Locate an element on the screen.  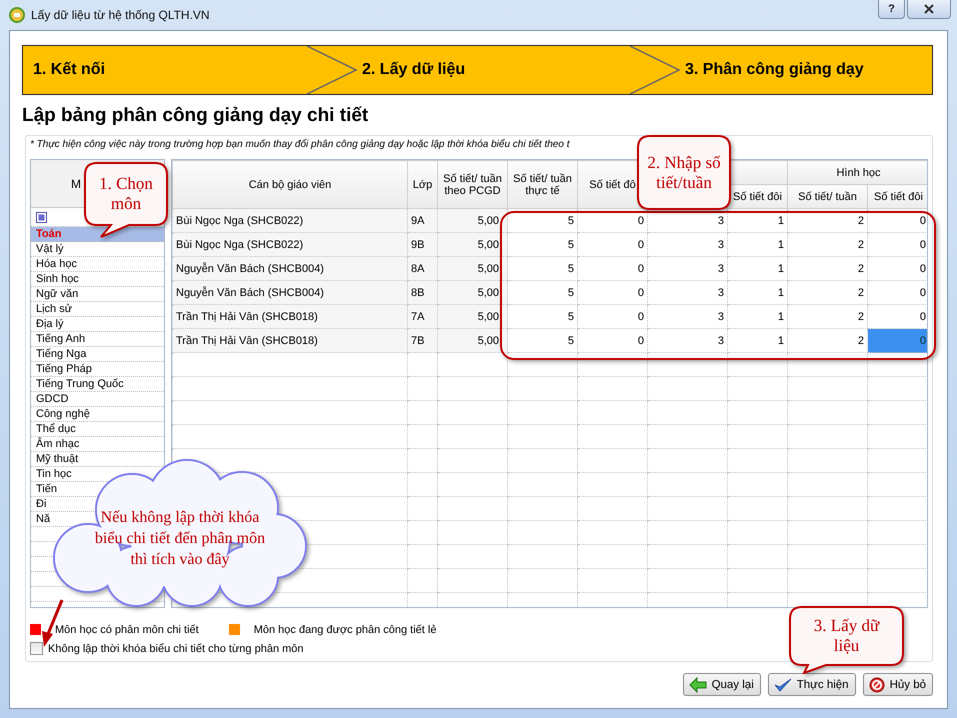
table-cell: 7A is located at coordinates (423, 316).